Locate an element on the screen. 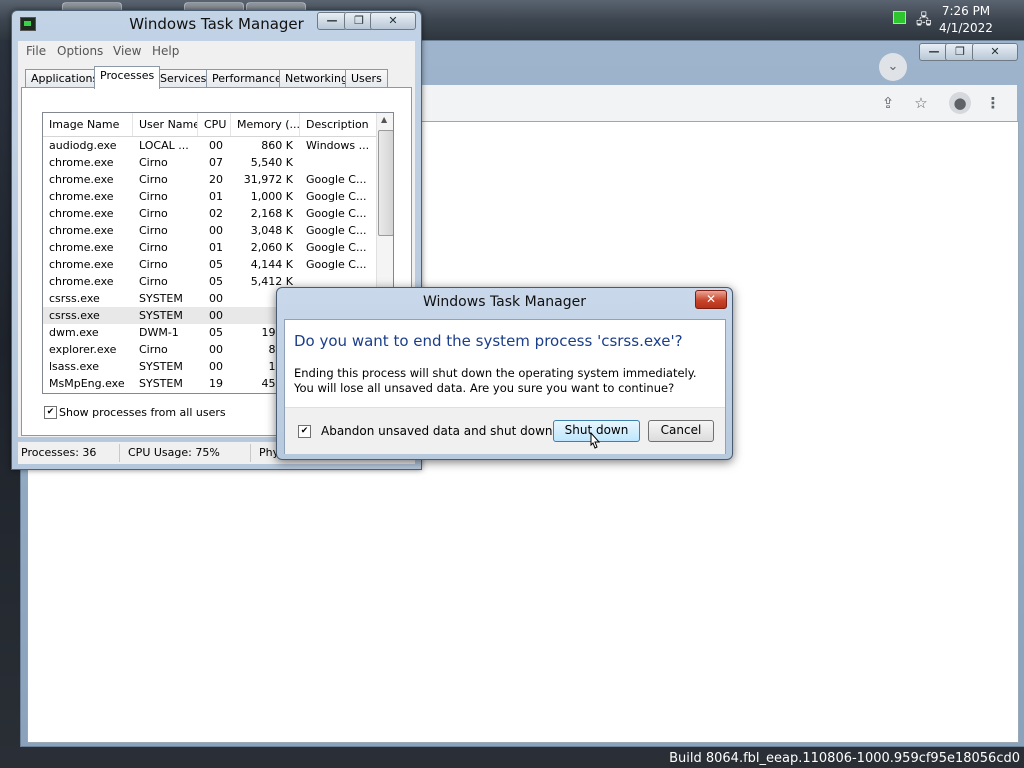 The height and width of the screenshot is (768, 1024). cell-memory: 3,048 K is located at coordinates (271, 230).